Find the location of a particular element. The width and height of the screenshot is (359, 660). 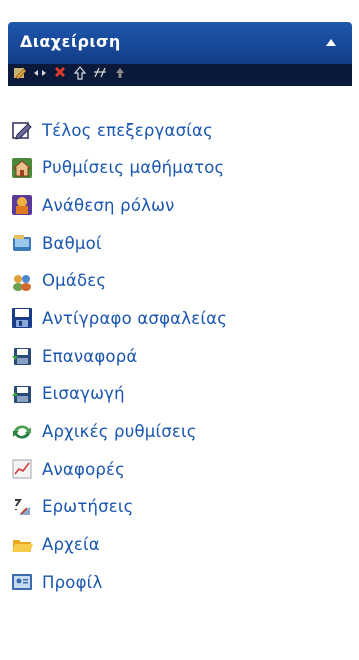

menu-item-profile: Προφίλ is located at coordinates (180, 582).